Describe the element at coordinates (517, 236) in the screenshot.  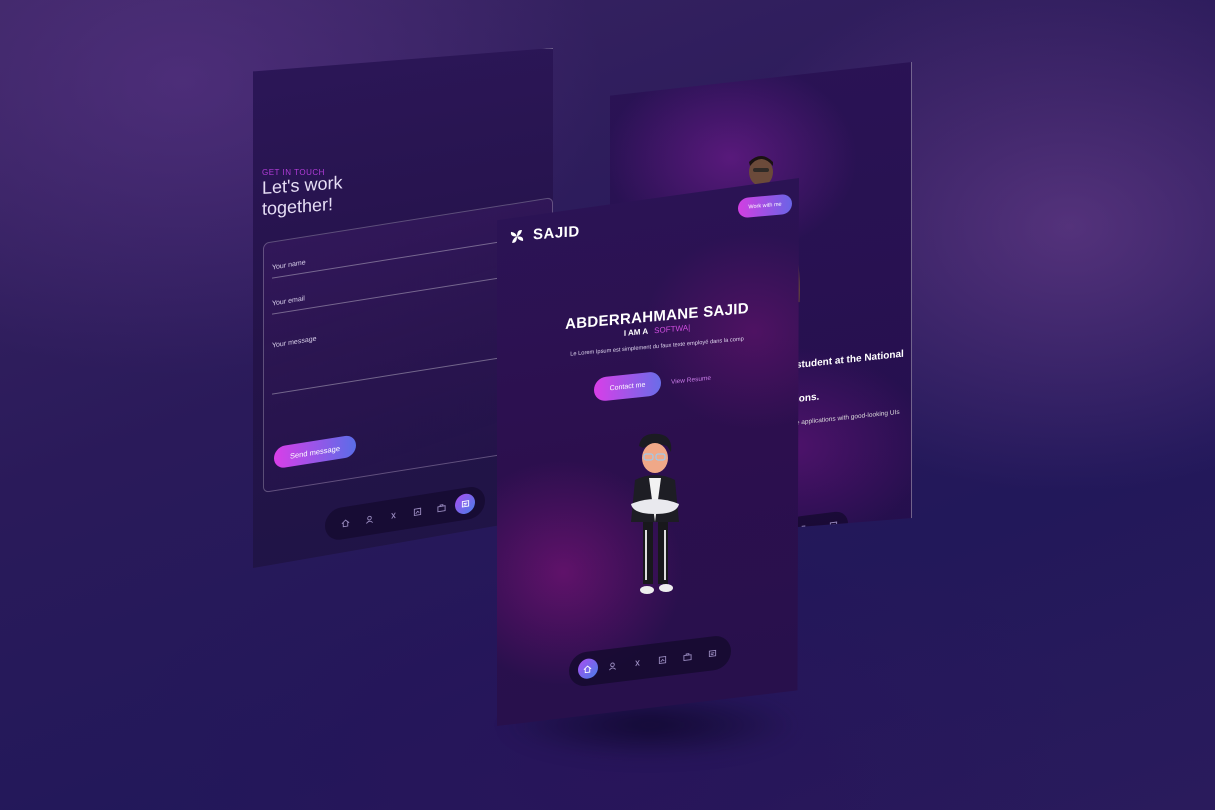
I see `pinwheel-logo-icon` at that location.